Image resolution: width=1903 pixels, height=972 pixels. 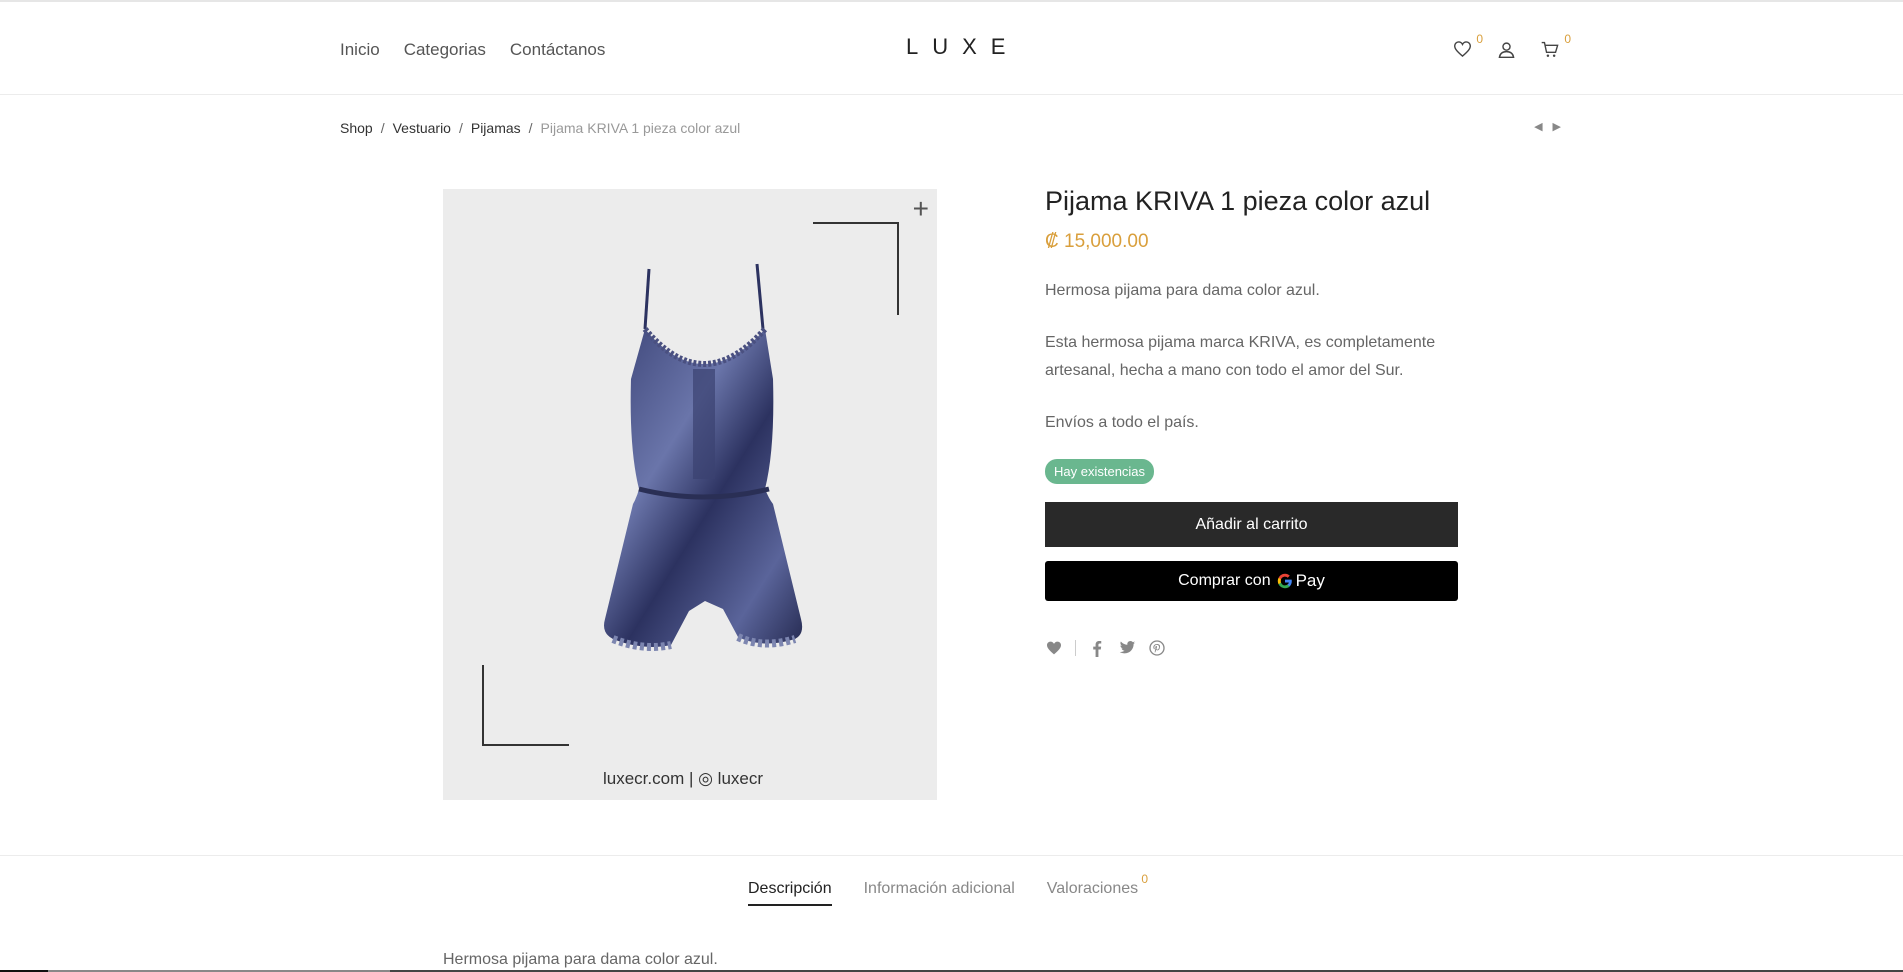 I want to click on header-icons: 0 0, so click(x=1511, y=46).